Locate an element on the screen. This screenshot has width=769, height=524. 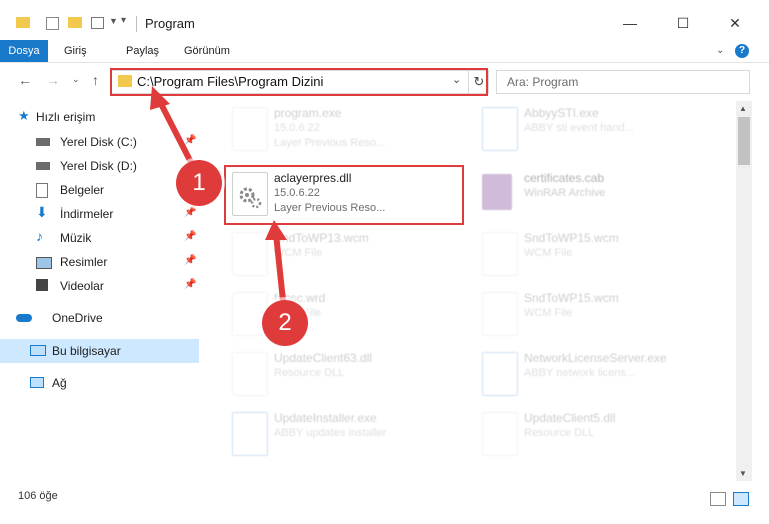
annotation-arrows is located at coordinates (218, 198).